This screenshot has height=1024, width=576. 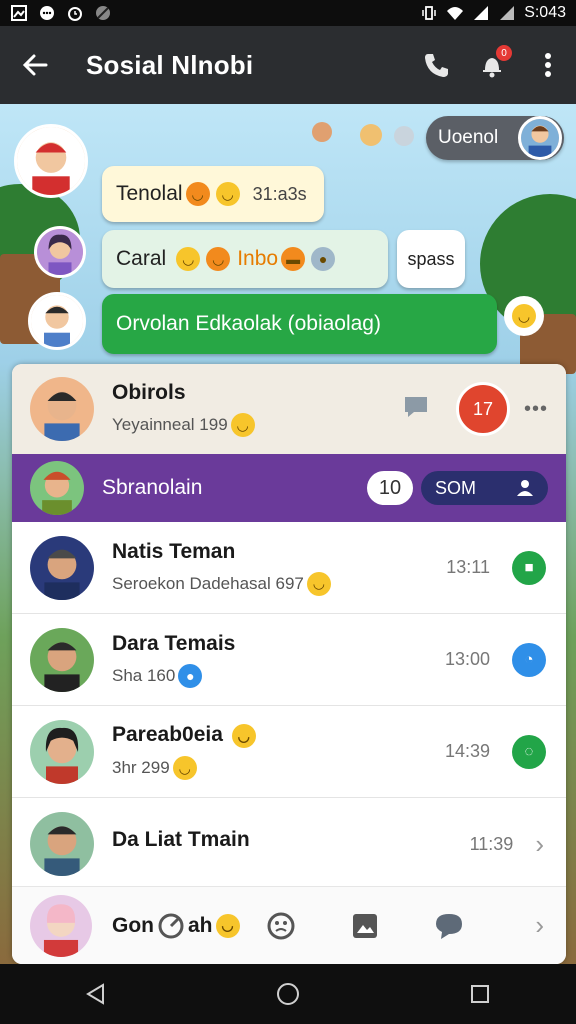 I want to click on more-options-button, so click(x=548, y=65).